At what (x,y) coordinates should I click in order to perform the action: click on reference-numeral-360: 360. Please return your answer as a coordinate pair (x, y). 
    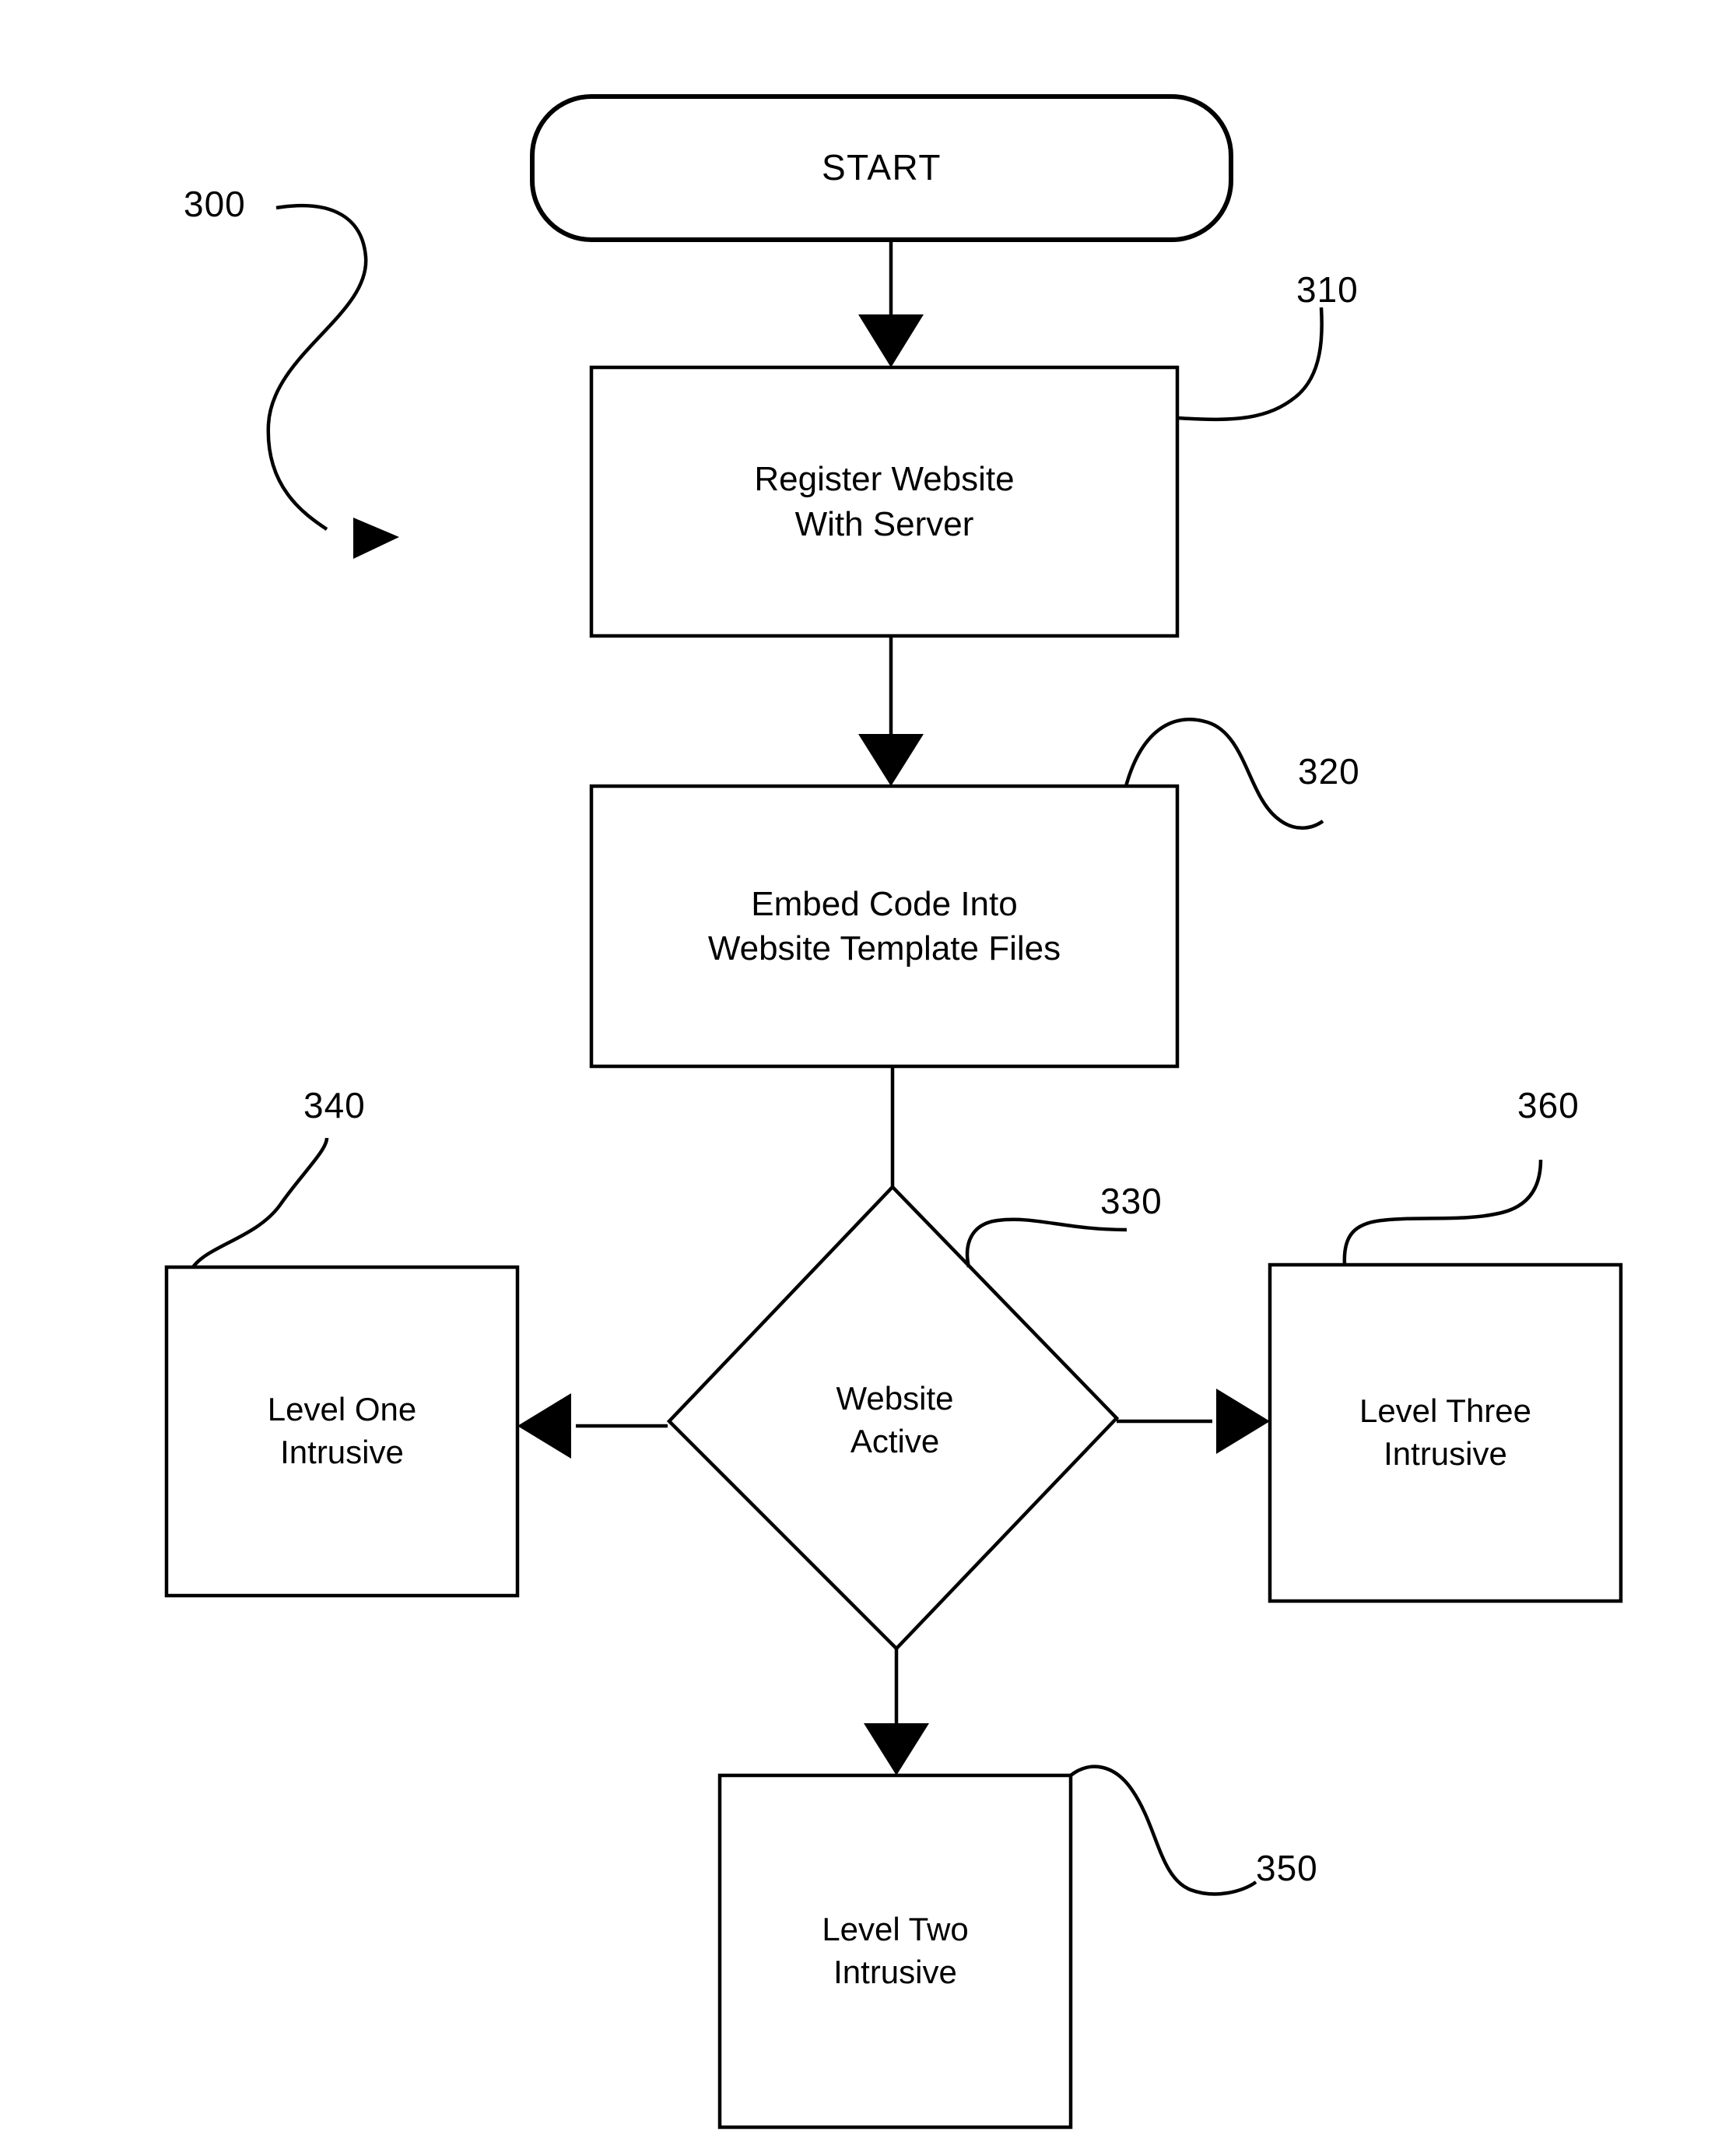
    Looking at the image, I should click on (1548, 1105).